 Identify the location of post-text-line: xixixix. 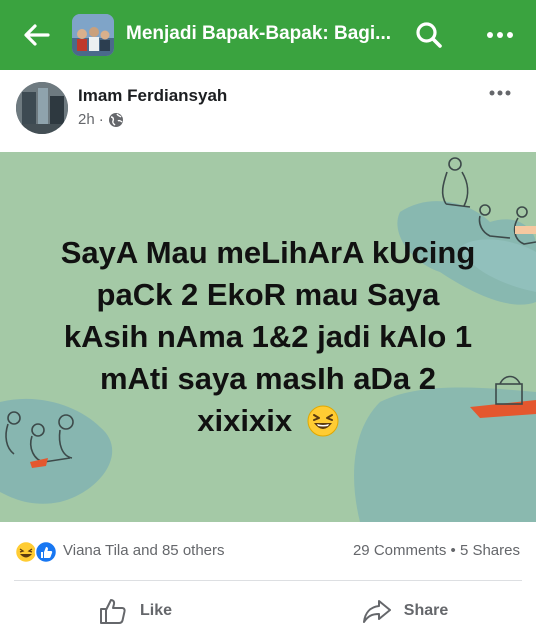
(245, 420).